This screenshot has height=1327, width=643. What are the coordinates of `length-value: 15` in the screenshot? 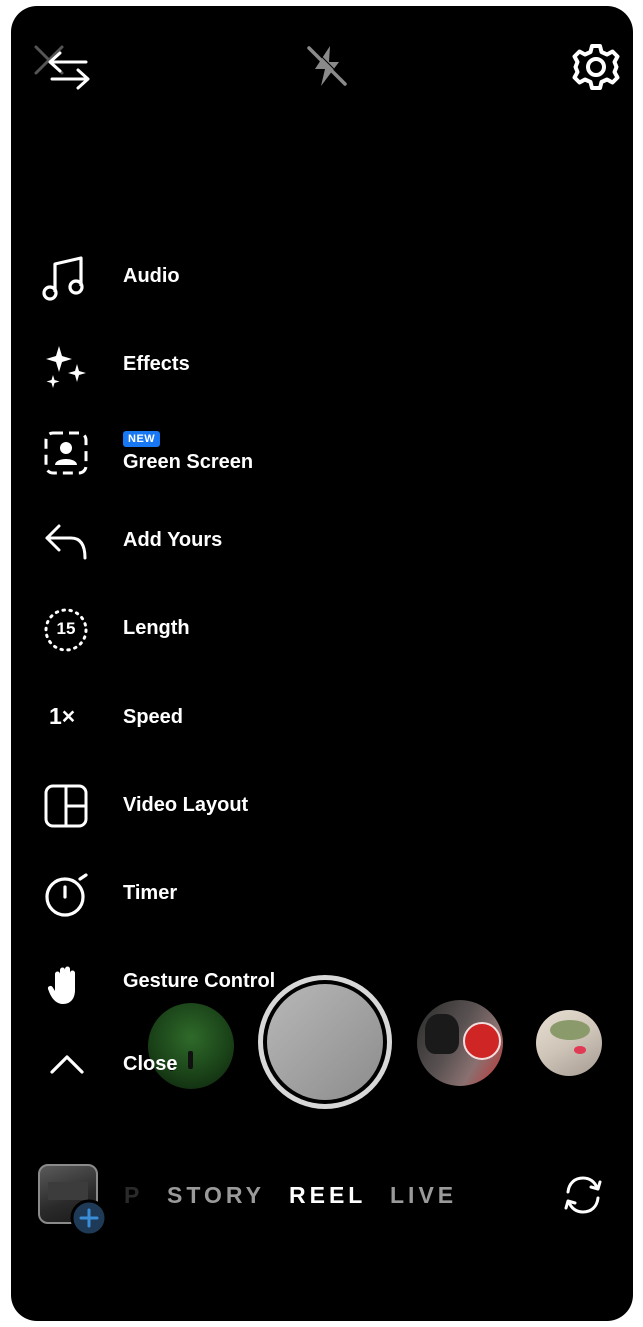 It's located at (66, 628).